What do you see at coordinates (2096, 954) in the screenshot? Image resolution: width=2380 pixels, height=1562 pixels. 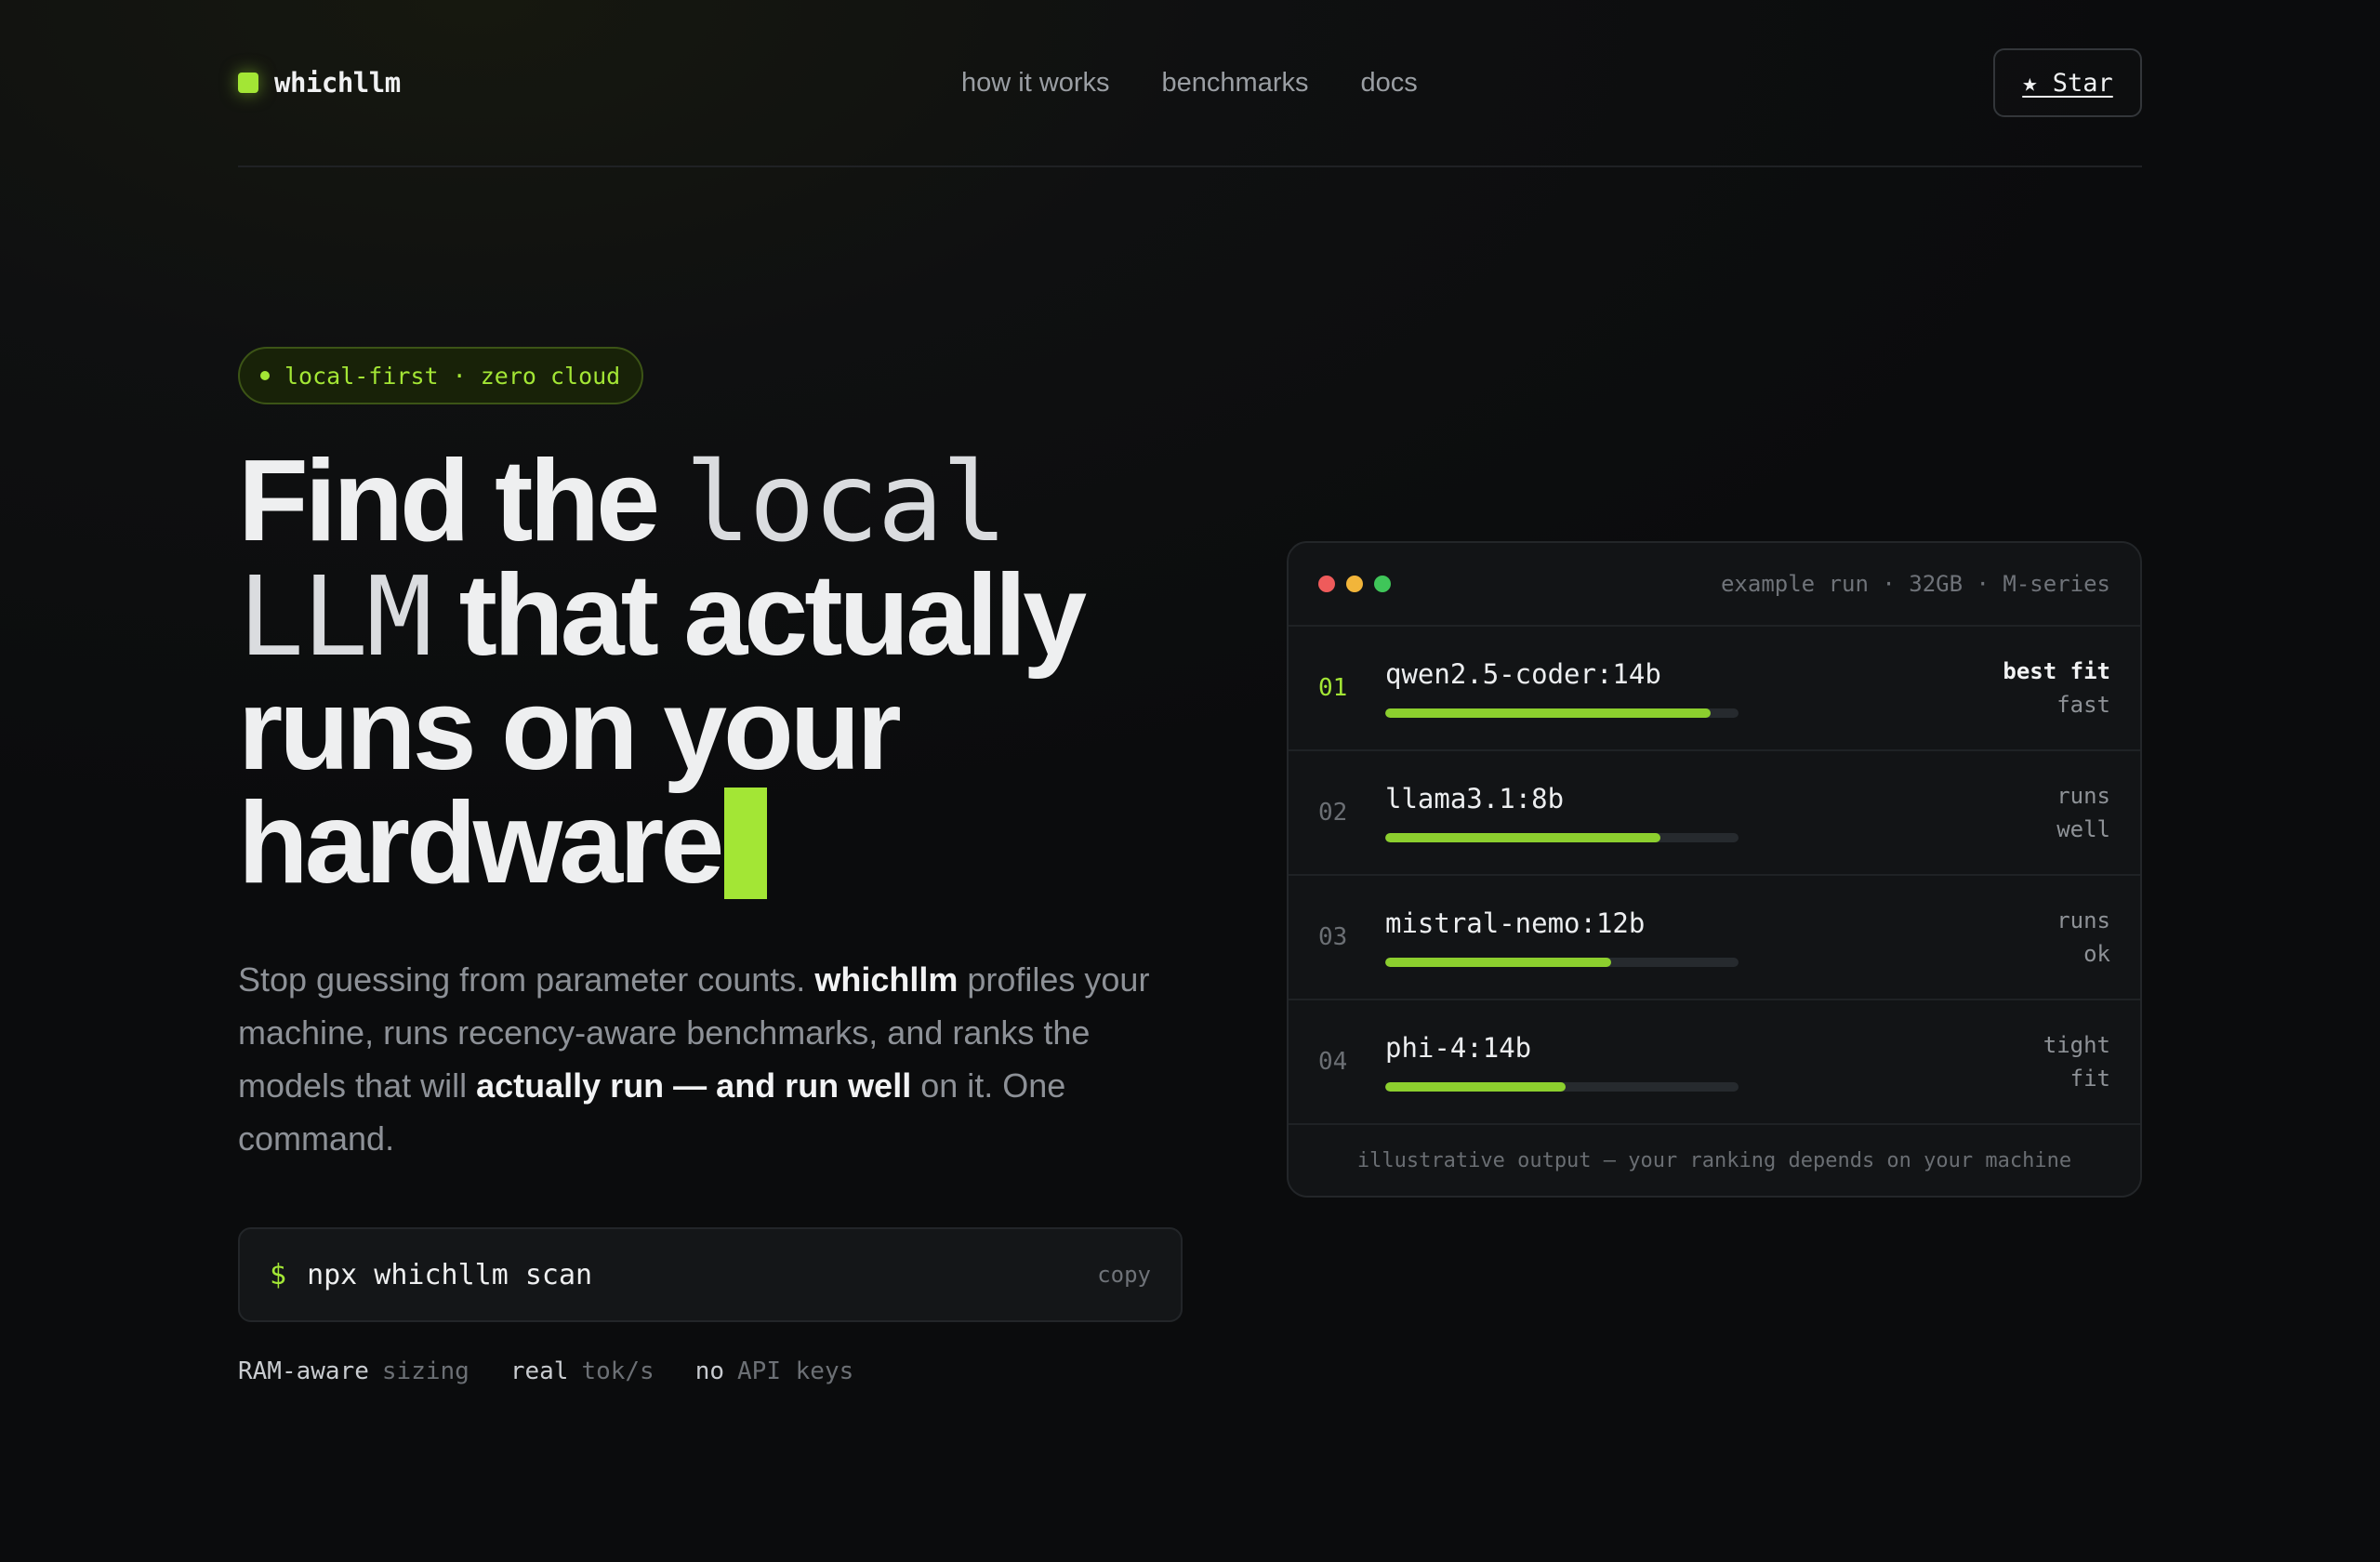 I see `fit-label-line: ok` at bounding box center [2096, 954].